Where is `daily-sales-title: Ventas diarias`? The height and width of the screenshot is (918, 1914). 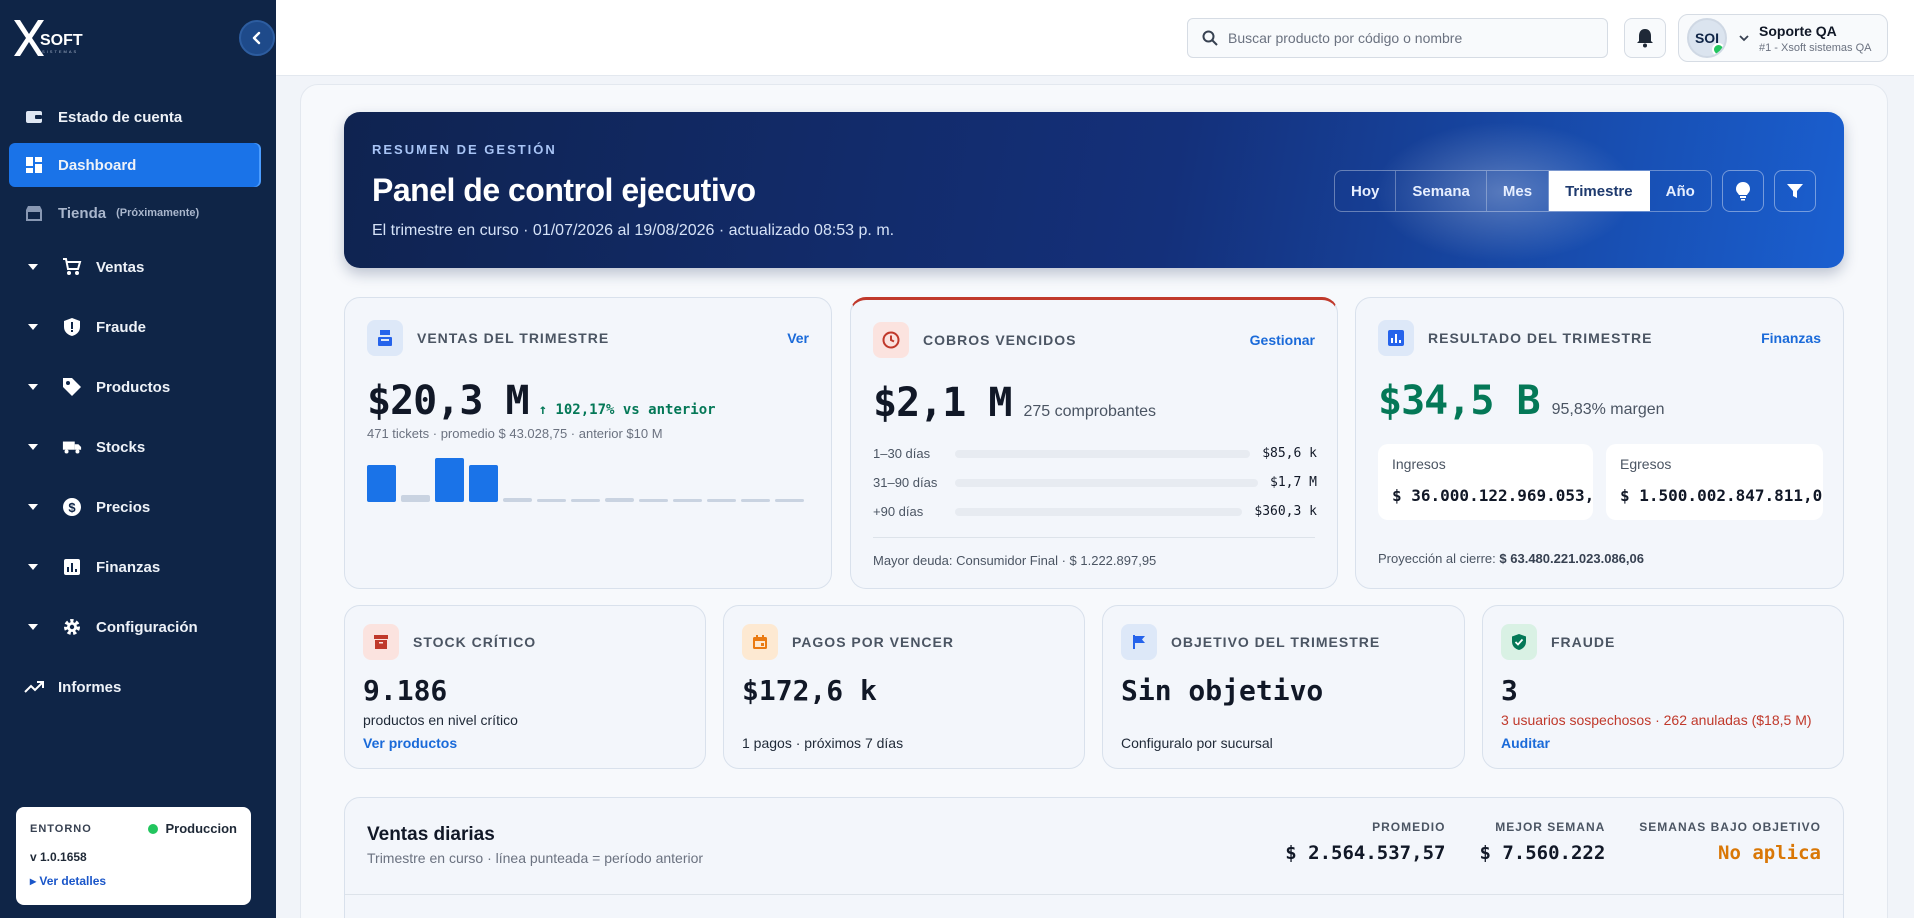 daily-sales-title: Ventas diarias is located at coordinates (431, 834).